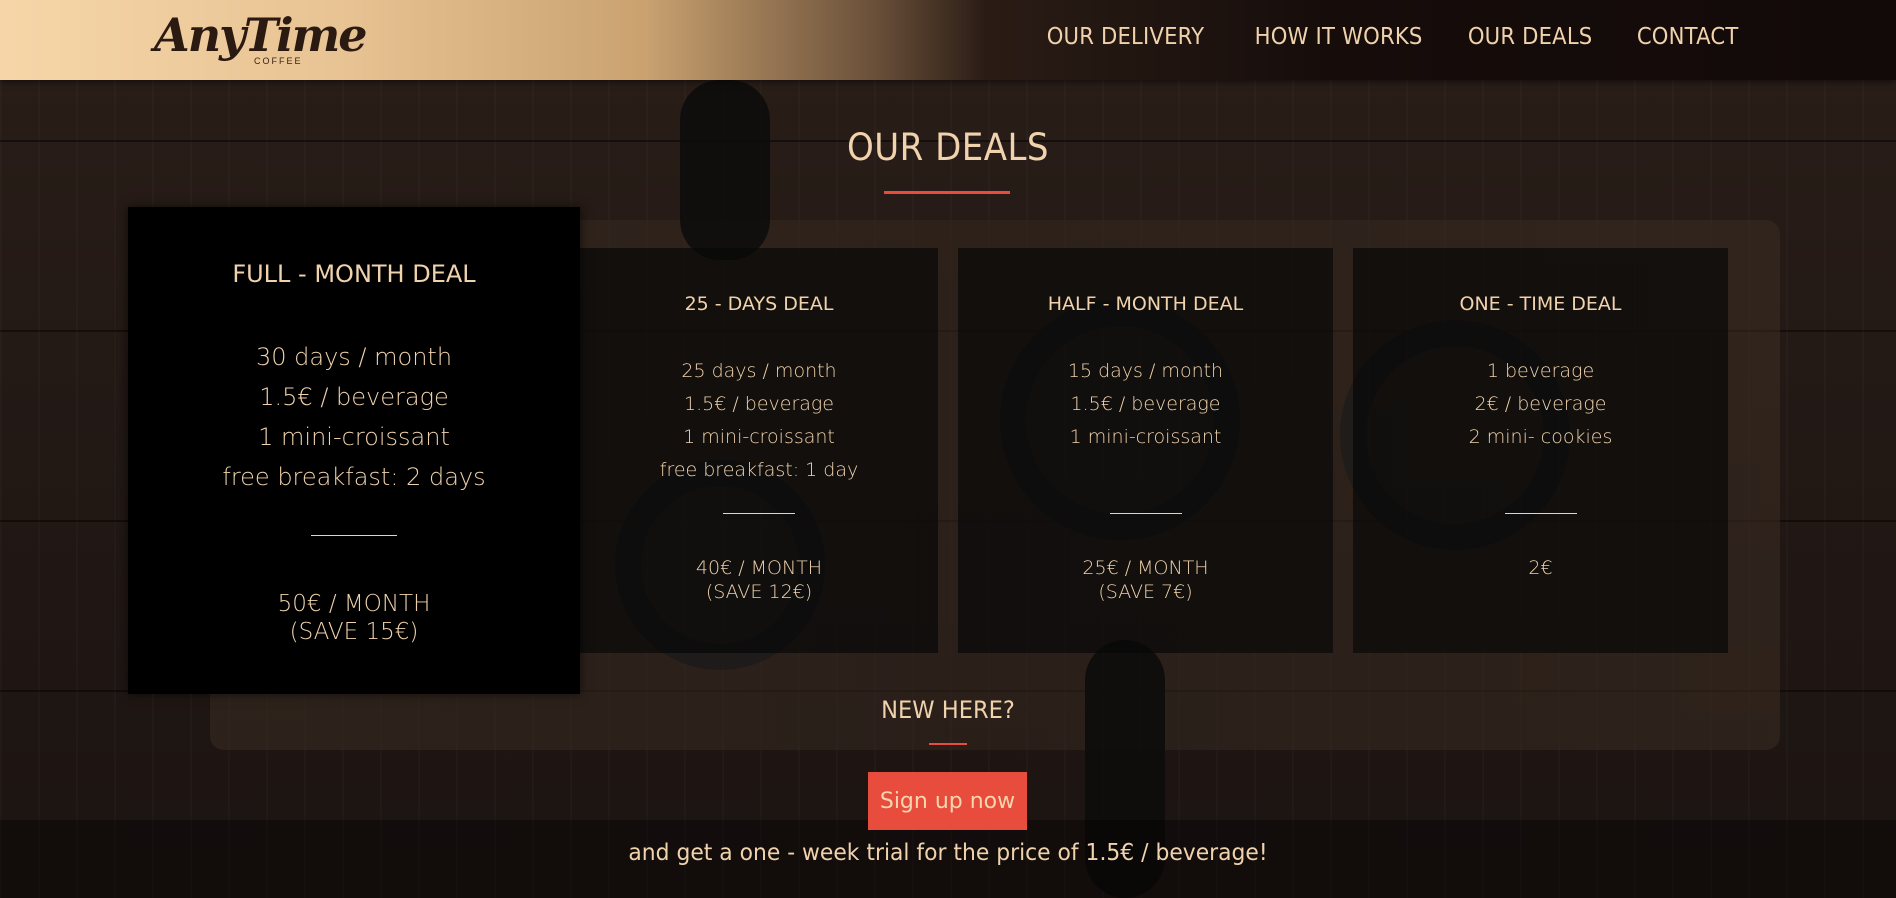  I want to click on deal-price: 2€, so click(1540, 568).